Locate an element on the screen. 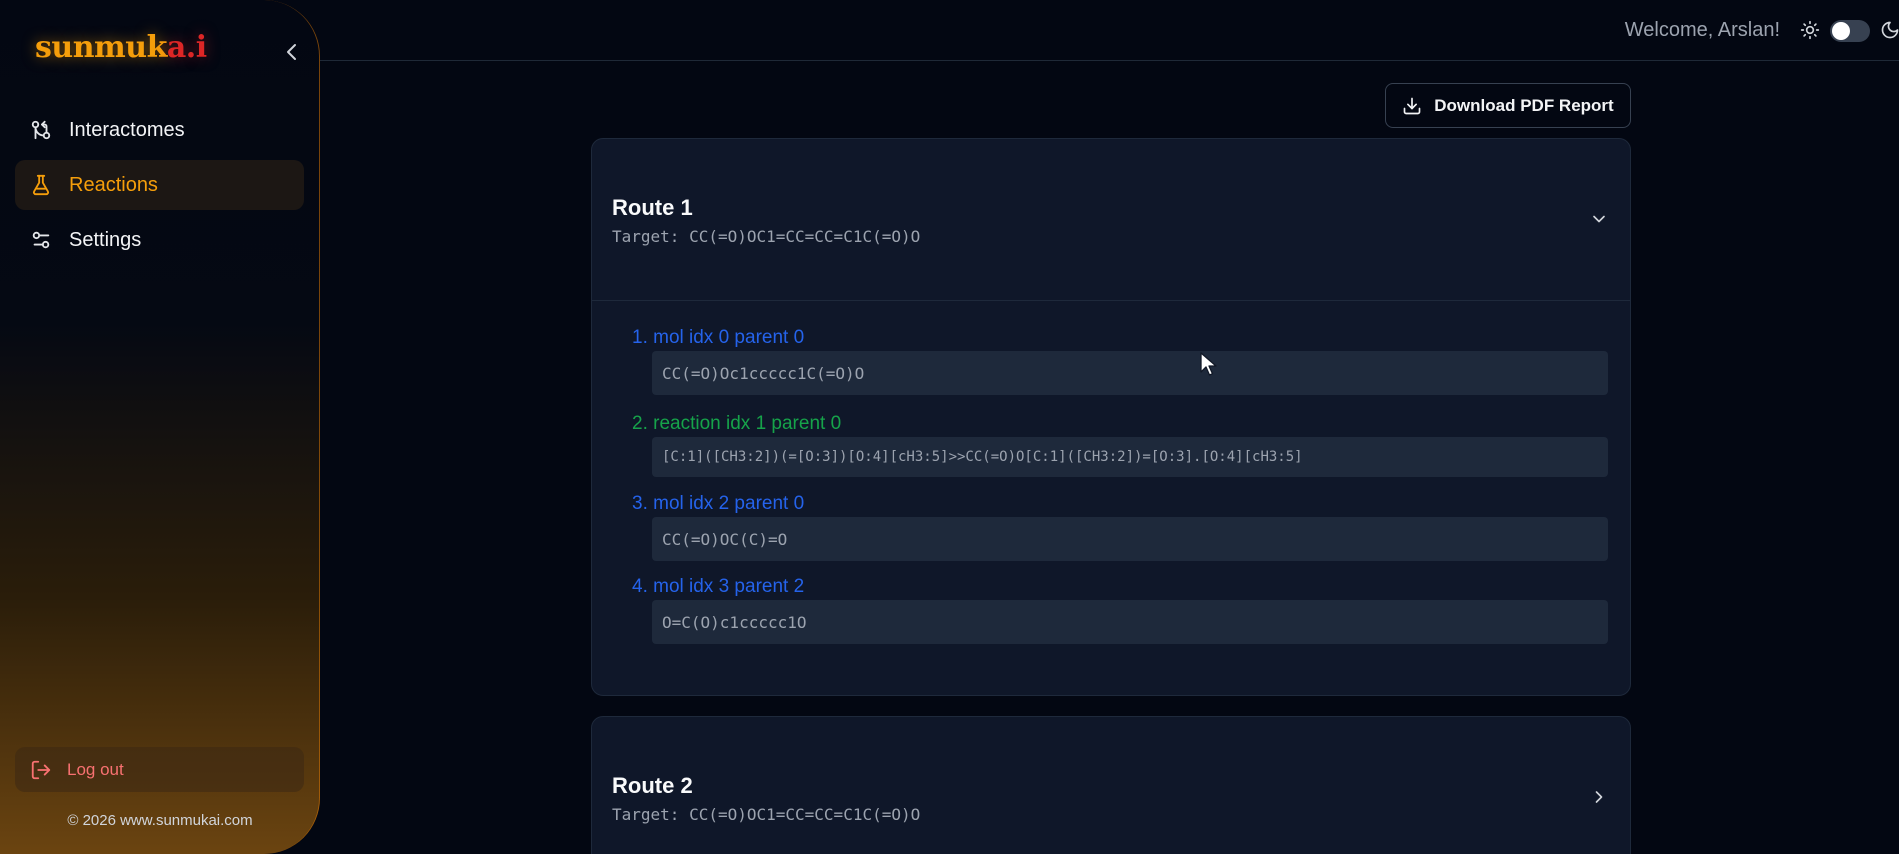 Image resolution: width=1899 pixels, height=854 pixels. sidebar-item-settings: Settings is located at coordinates (159, 240).